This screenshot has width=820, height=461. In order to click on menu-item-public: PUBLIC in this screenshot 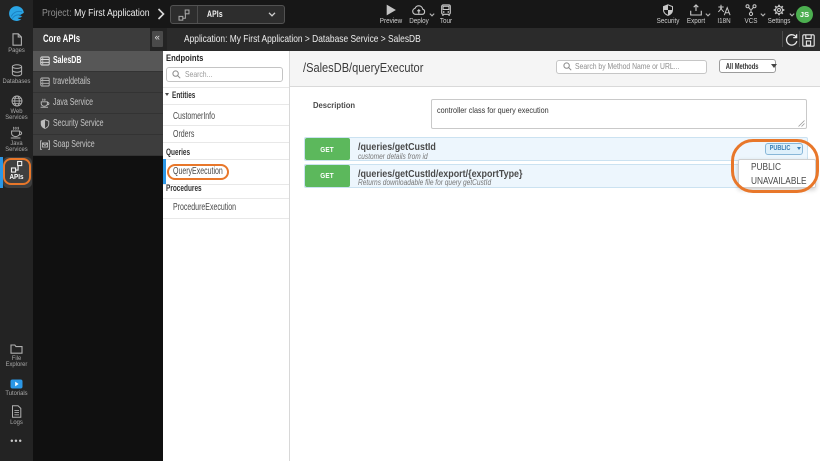, I will do `click(766, 167)`.